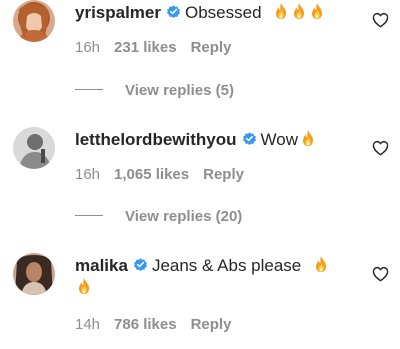  Describe the element at coordinates (145, 324) in the screenshot. I see `likes-count: 786 likes` at that location.